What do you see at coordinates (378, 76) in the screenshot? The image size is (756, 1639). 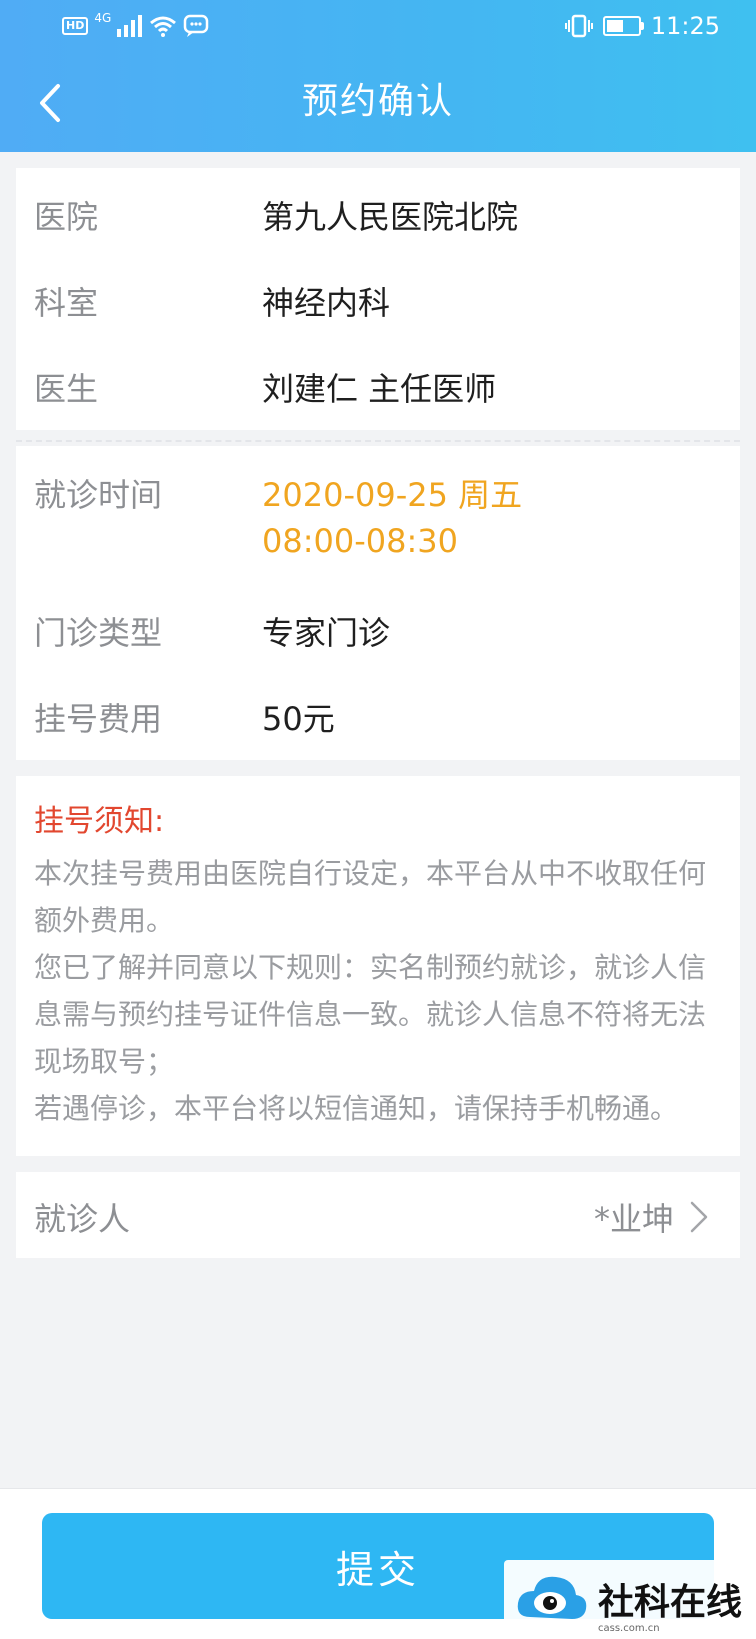 I see `app-header: HD 4G 11:25 预约确认` at bounding box center [378, 76].